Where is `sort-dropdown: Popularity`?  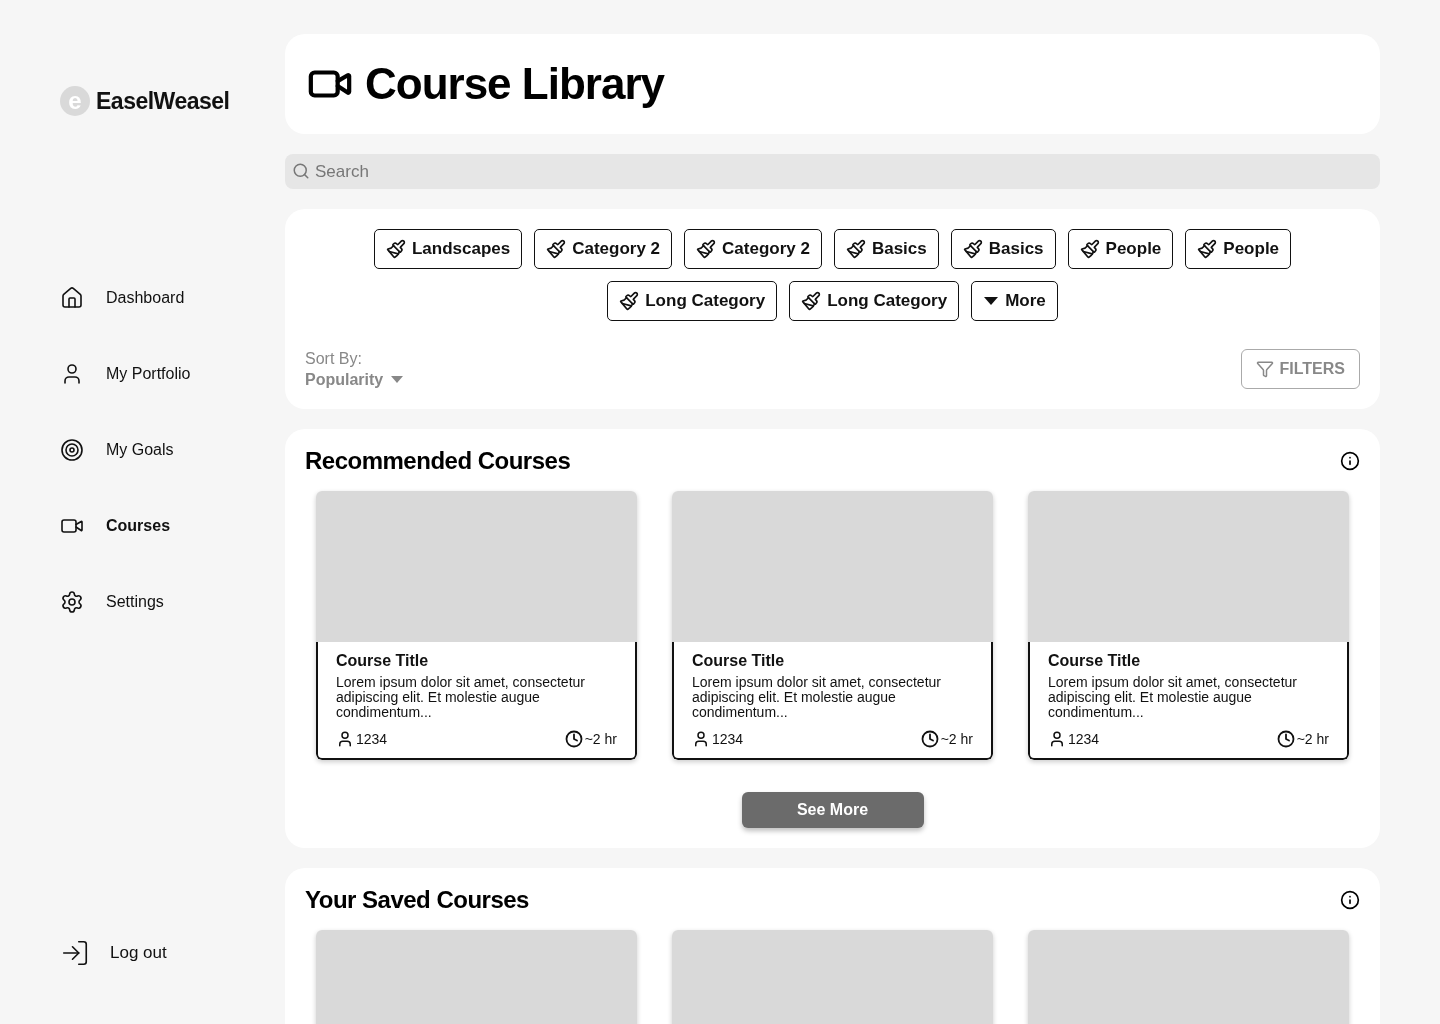
sort-dropdown: Popularity is located at coordinates (354, 379).